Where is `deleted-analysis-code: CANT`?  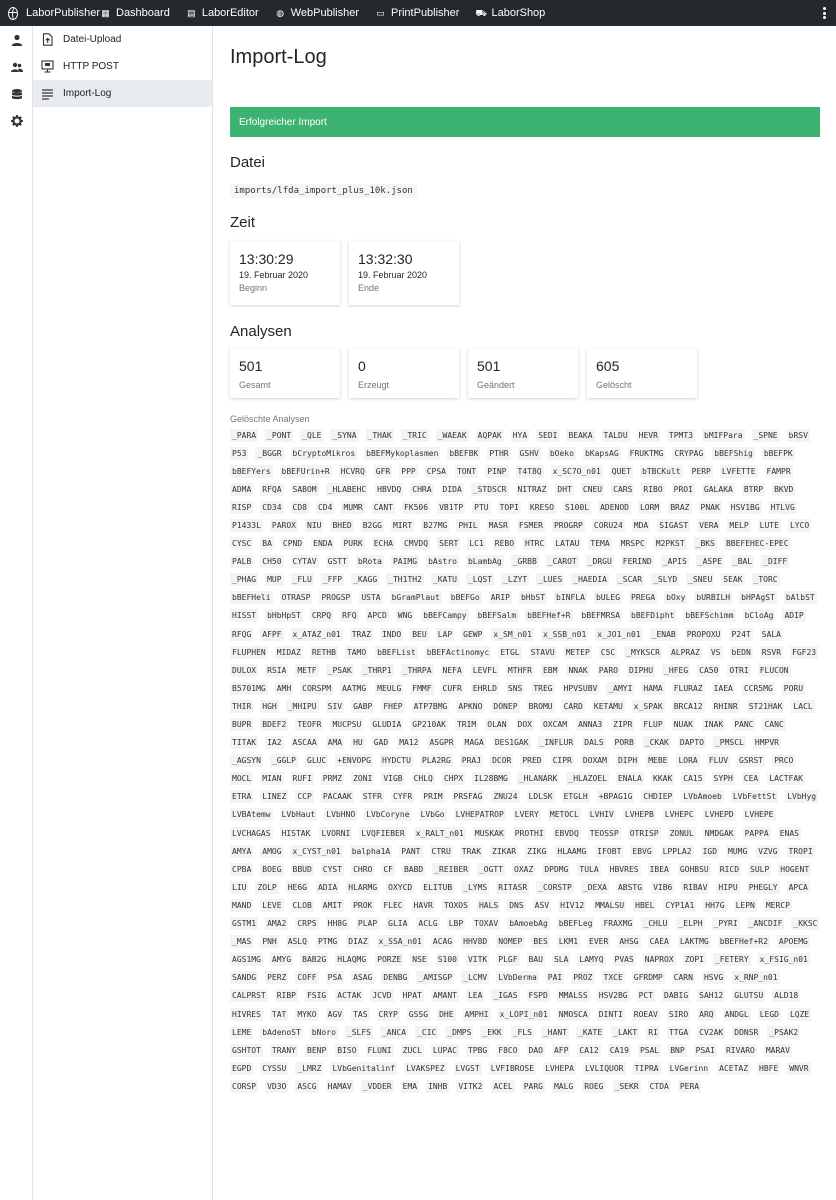
deleted-analysis-code: CANT is located at coordinates (383, 507).